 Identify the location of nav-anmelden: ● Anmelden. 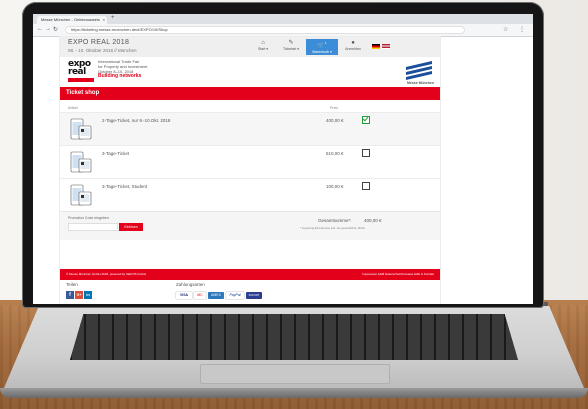
(353, 47).